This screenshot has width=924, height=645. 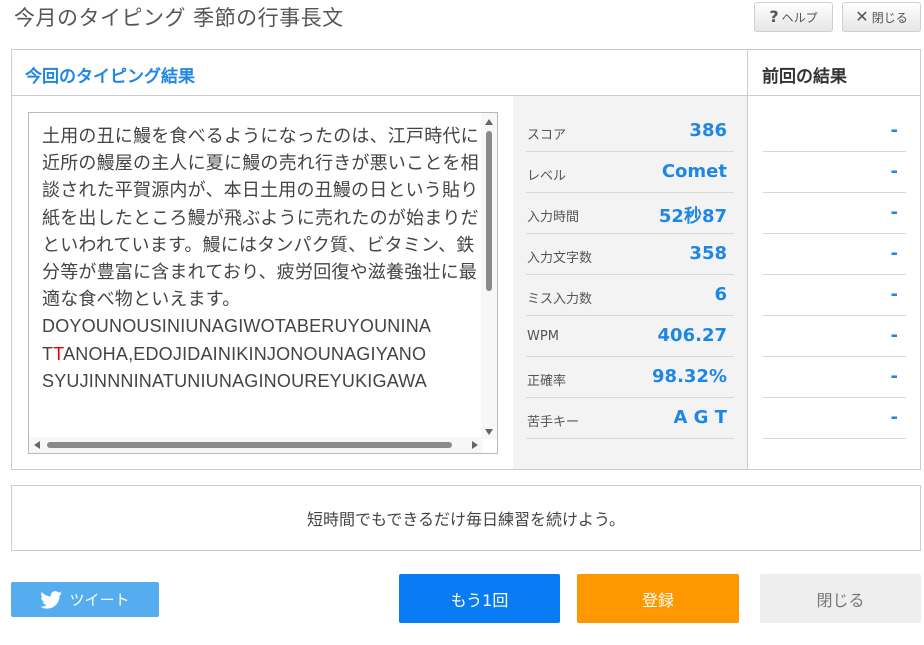 I want to click on stat-value: Comet, so click(x=694, y=171).